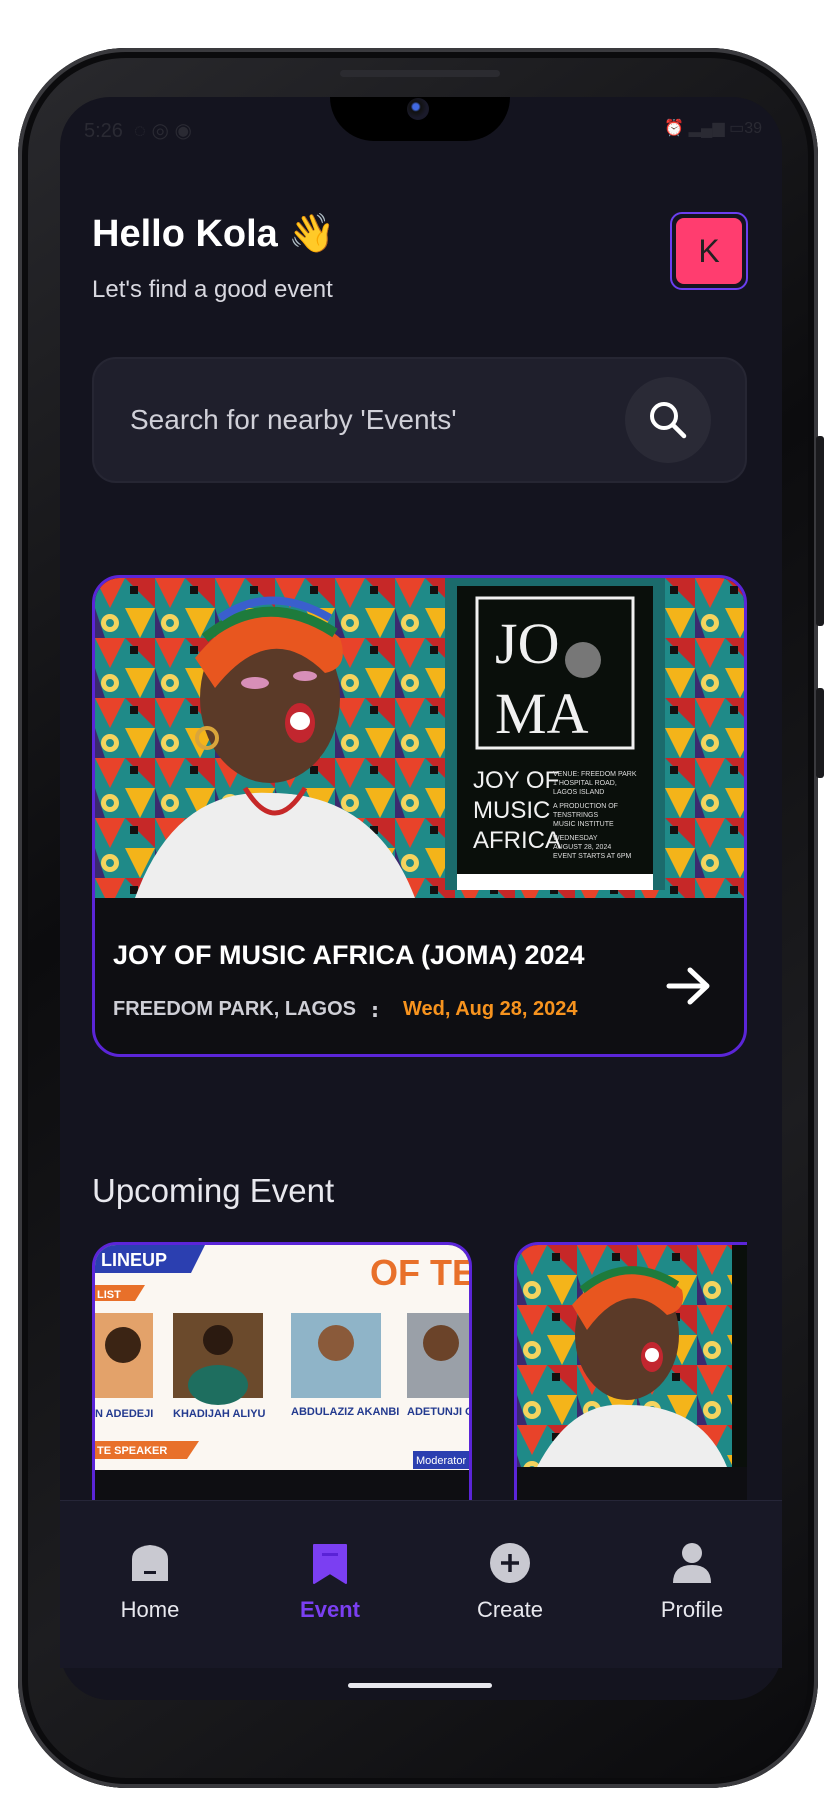 This screenshot has width=840, height=1800. Describe the element at coordinates (234, 1009) in the screenshot. I see `featured-event-location: FREEDOM PARK, LAGOS` at that location.